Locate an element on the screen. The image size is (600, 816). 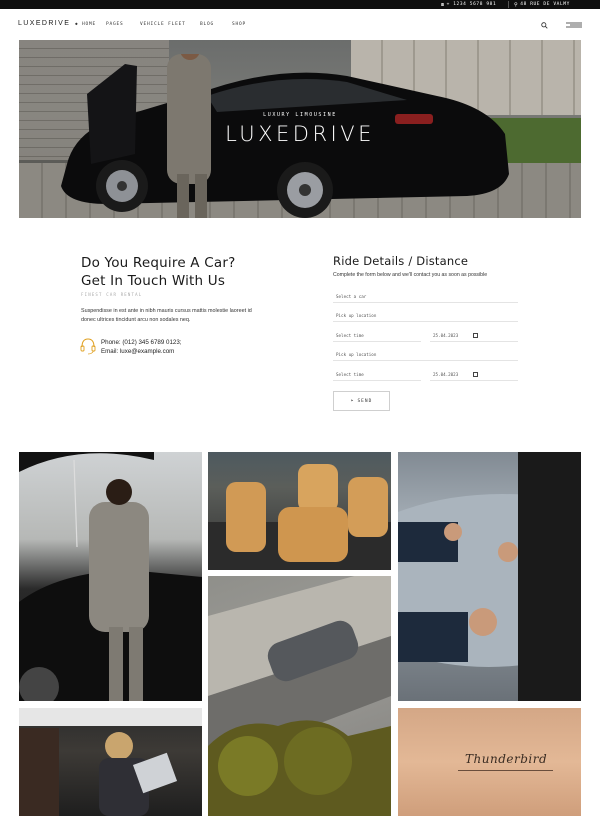
nav-item-shop: SHOP is located at coordinates (239, 24).